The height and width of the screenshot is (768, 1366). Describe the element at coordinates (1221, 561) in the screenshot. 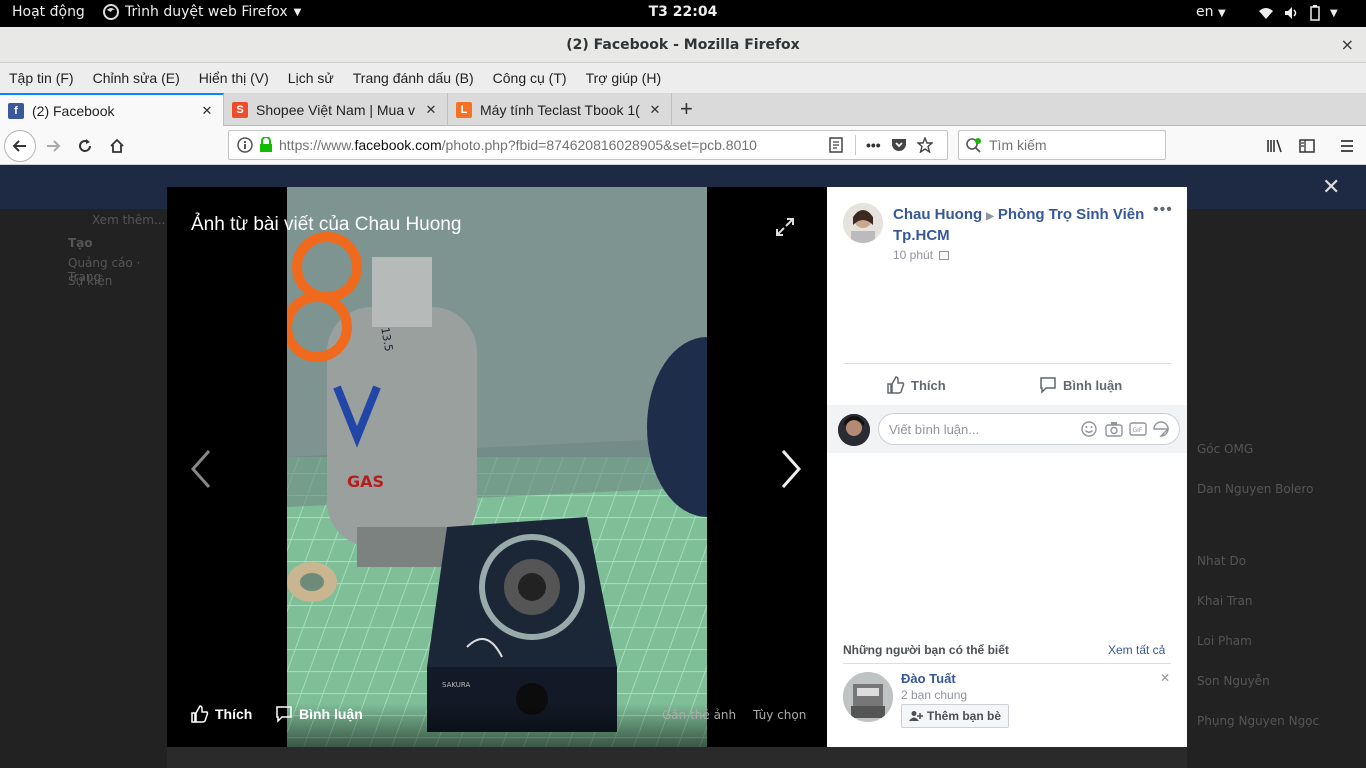

I see `contact-item: Nhat Do` at that location.